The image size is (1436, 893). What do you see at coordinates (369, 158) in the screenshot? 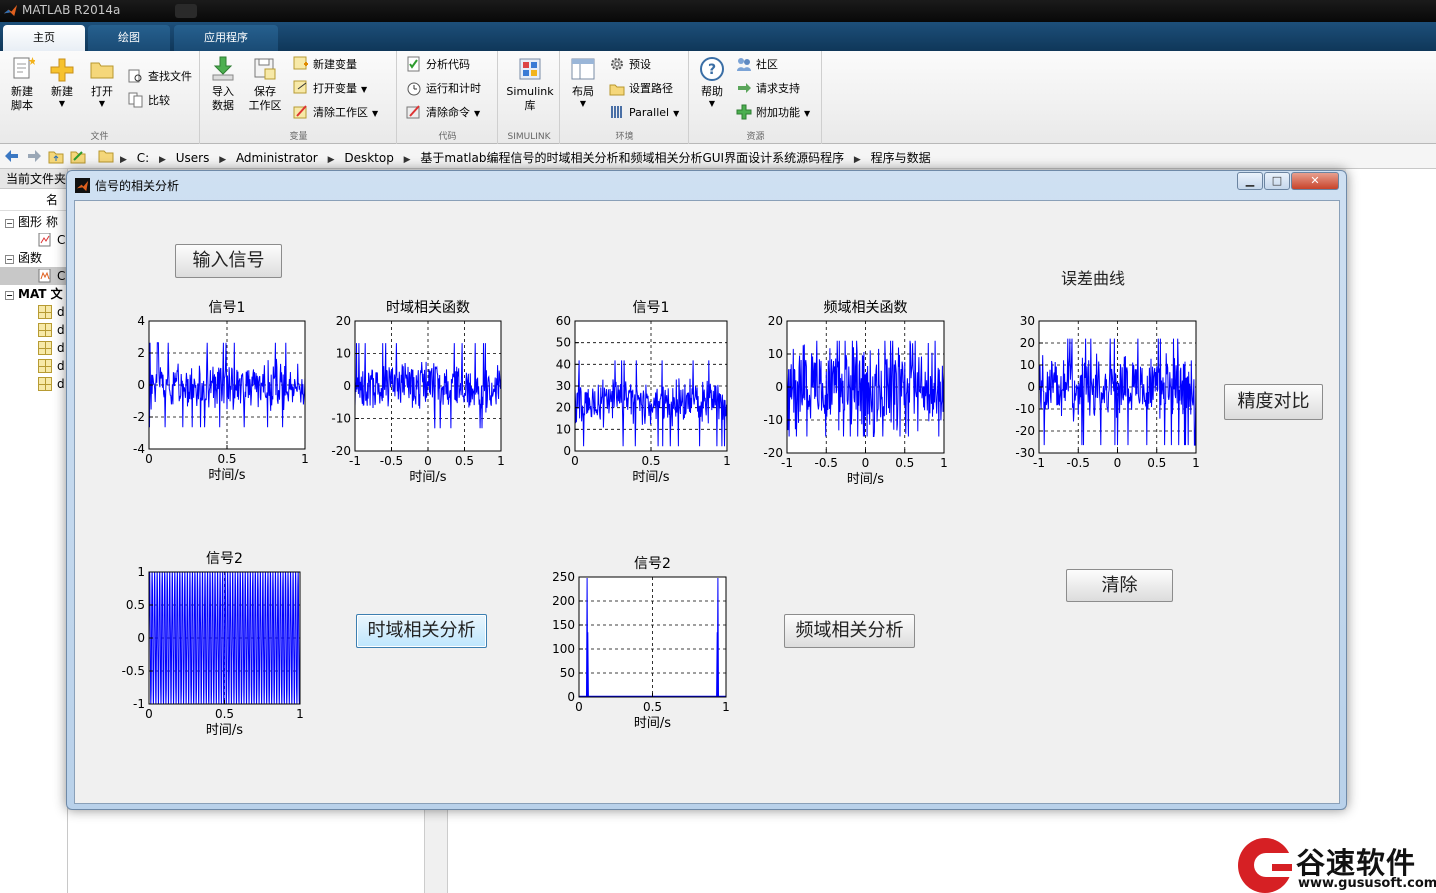
I see `breadcrumb-desktop: Desktop` at bounding box center [369, 158].